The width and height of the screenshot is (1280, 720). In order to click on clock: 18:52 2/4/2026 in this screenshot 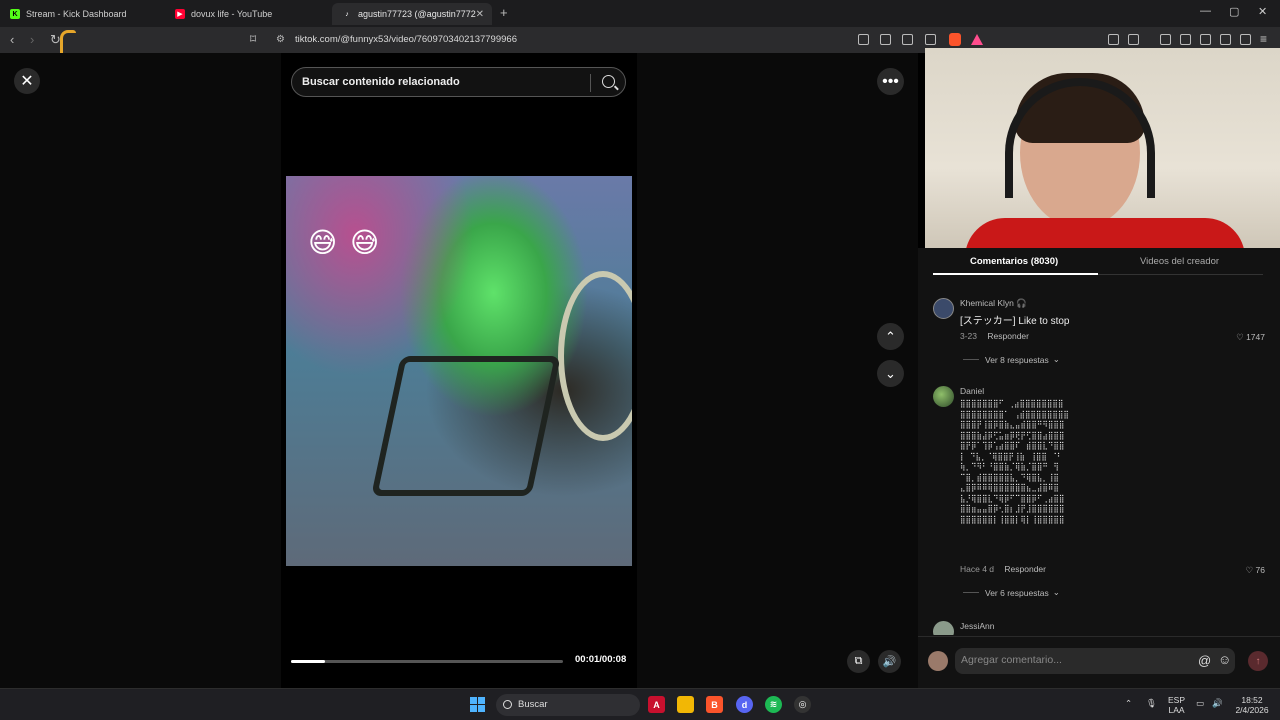, I will do `click(1252, 705)`.